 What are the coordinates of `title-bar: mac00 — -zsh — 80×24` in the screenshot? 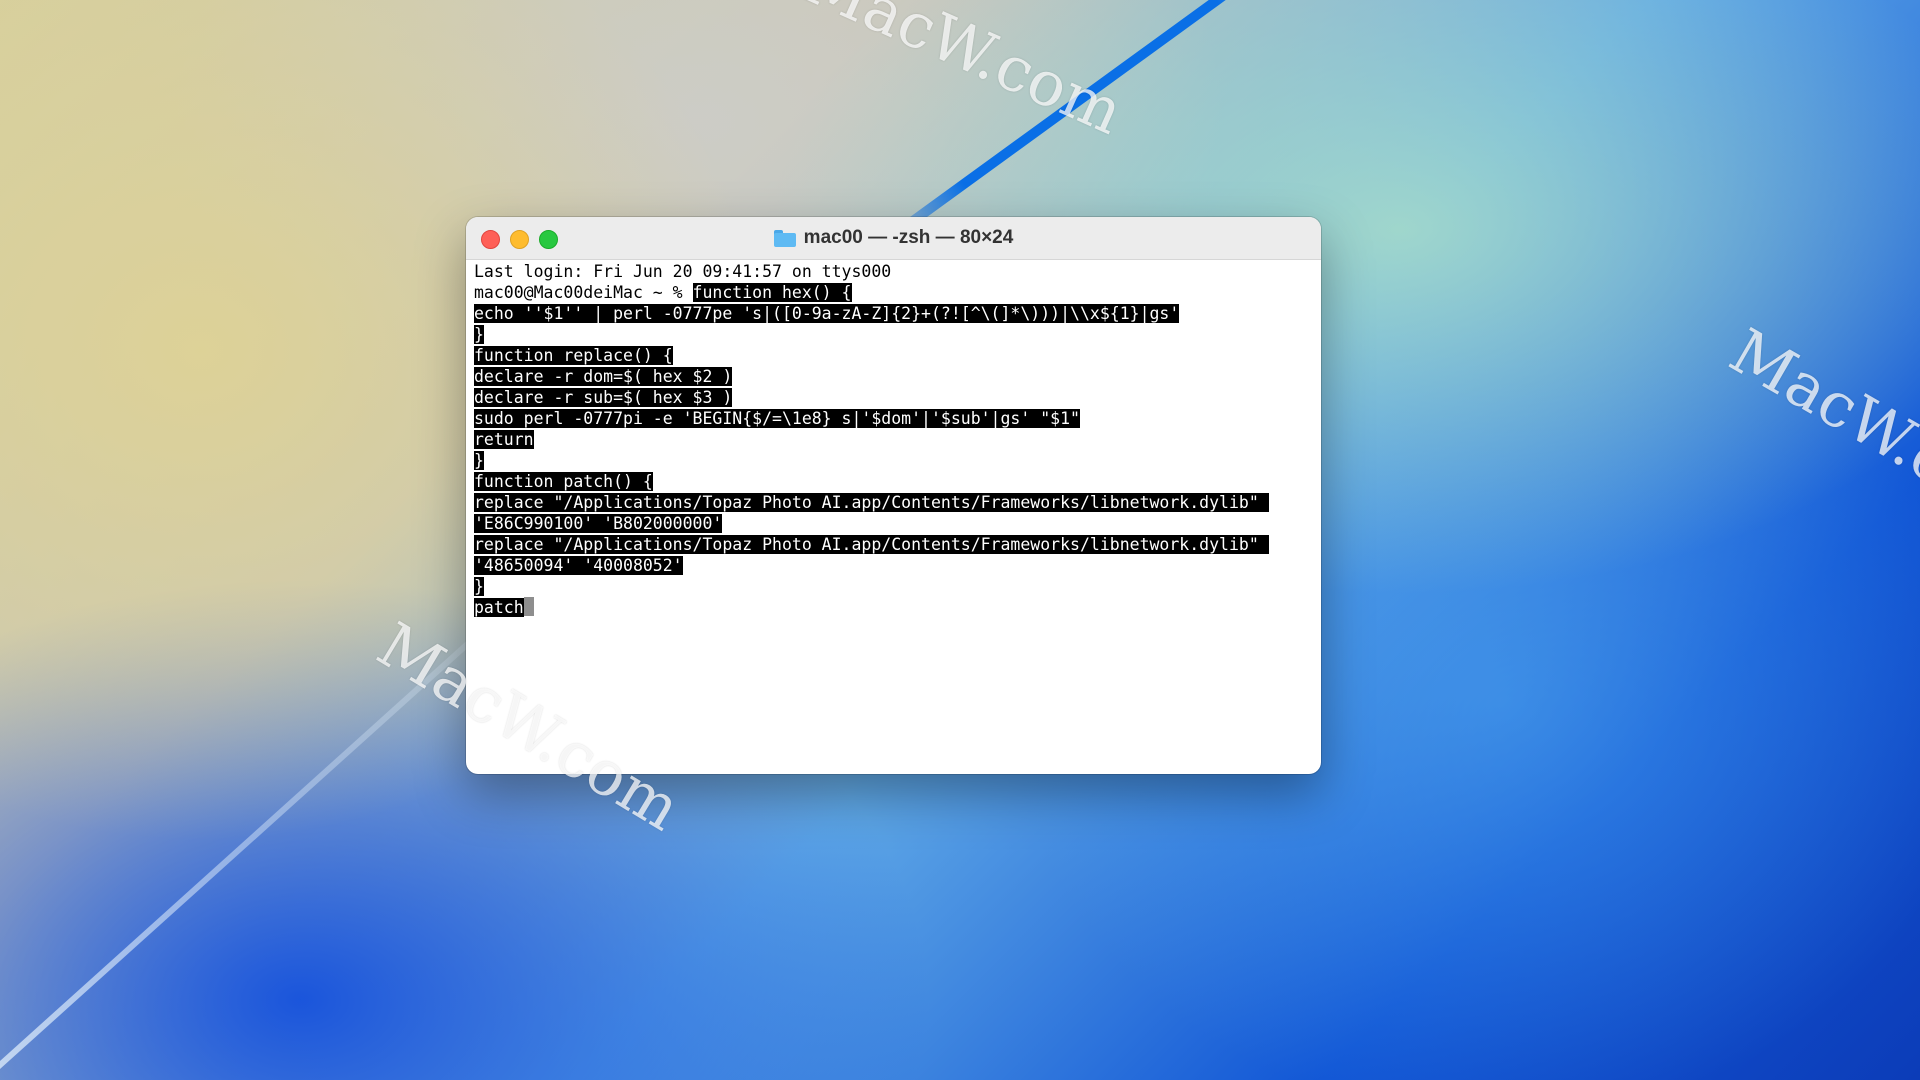 It's located at (893, 238).